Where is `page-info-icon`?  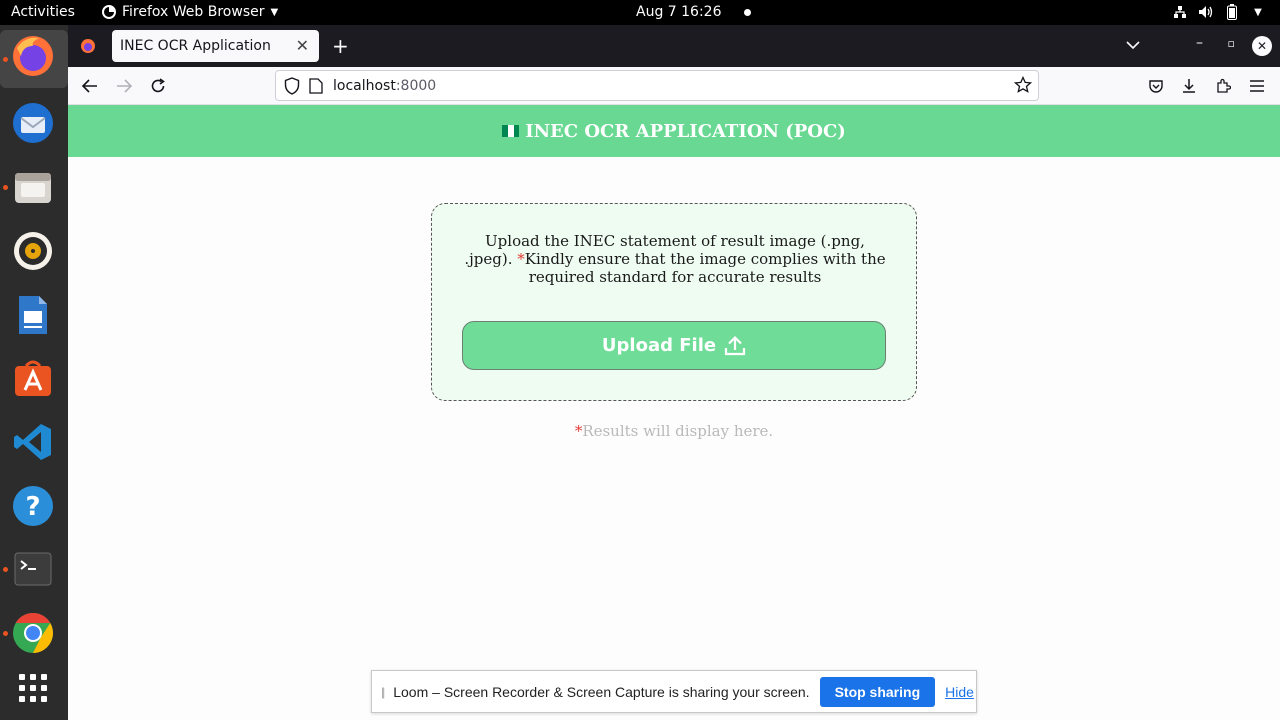 page-info-icon is located at coordinates (316, 88).